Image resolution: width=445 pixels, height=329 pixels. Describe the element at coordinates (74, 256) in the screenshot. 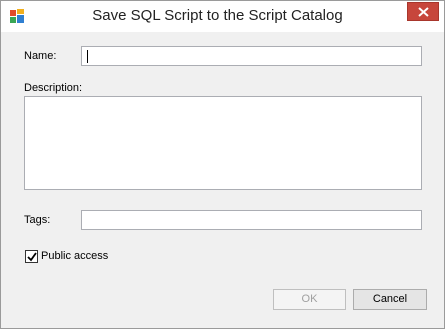

I see `public-access-label: Public access` at that location.